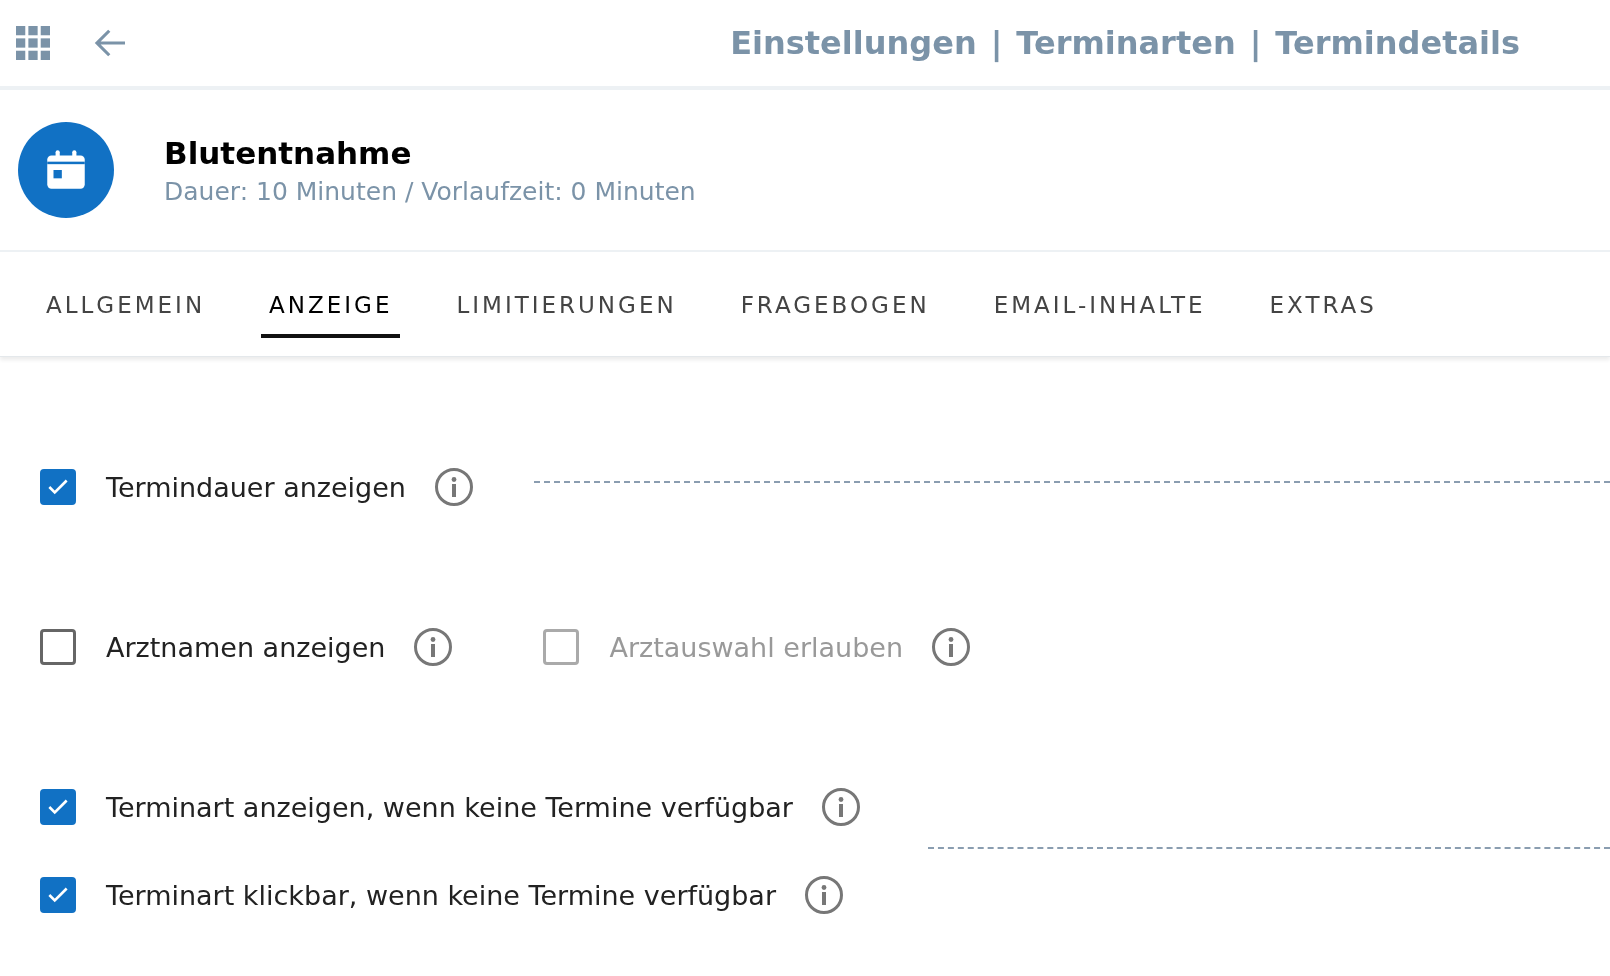 The width and height of the screenshot is (1610, 976). Describe the element at coordinates (449, 807) in the screenshot. I see `checkbox-label: Terminart anzeigen, wenn keine Termine verfügbar` at that location.